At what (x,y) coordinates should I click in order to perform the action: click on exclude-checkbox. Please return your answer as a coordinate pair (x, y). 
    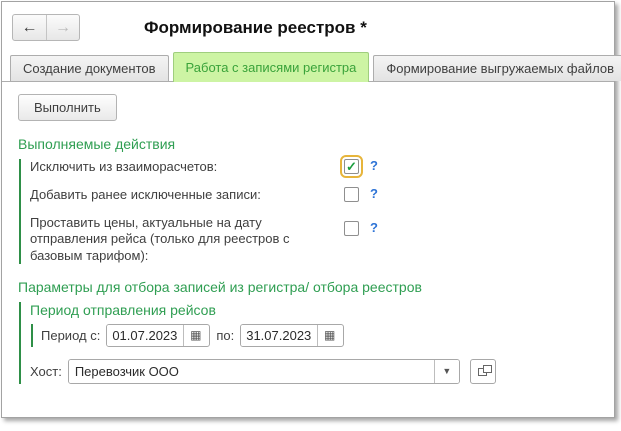
    Looking at the image, I should click on (351, 166).